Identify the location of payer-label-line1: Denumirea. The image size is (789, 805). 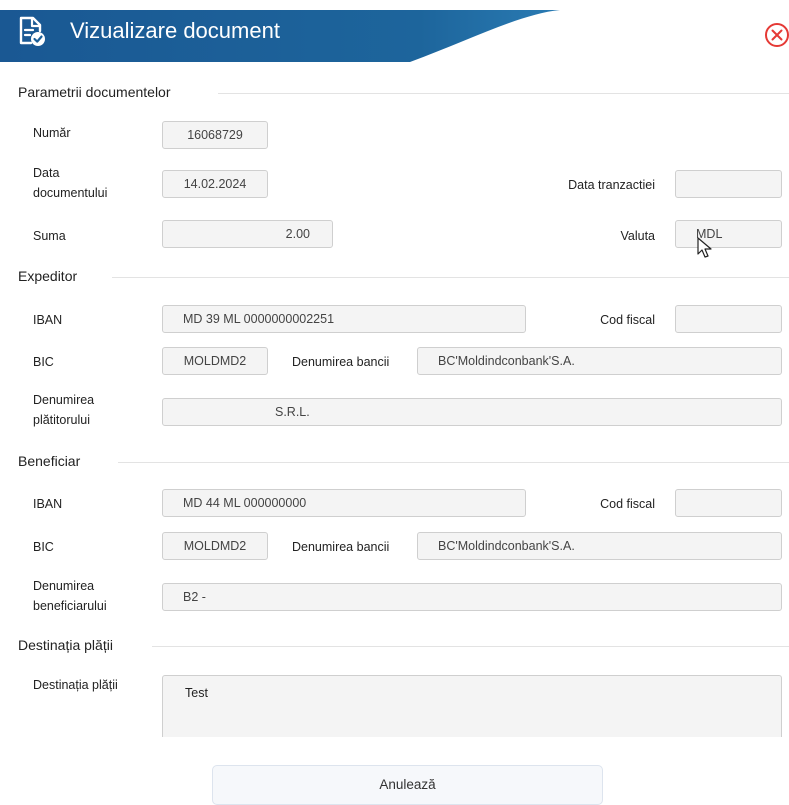
(64, 400).